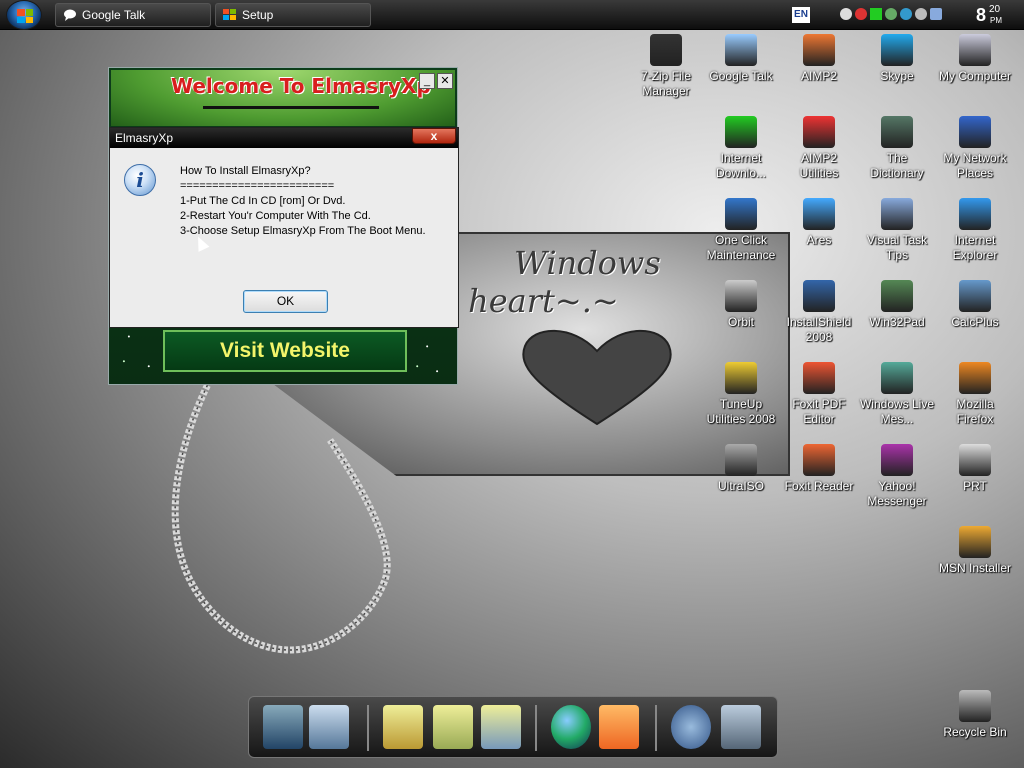 The image size is (1024, 768). I want to click on language-indicator: EN, so click(801, 15).